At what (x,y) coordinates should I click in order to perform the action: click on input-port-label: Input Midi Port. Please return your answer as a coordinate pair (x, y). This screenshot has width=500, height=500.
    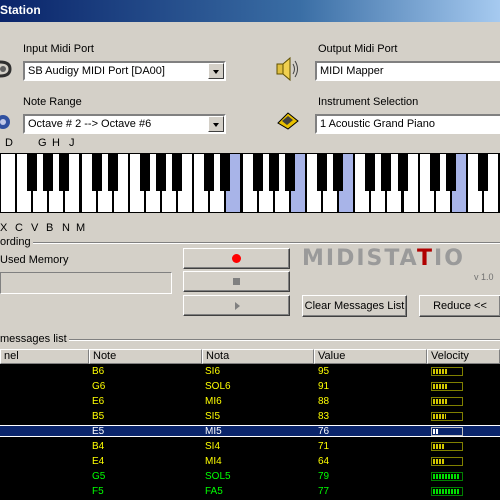
    Looking at the image, I should click on (58, 49).